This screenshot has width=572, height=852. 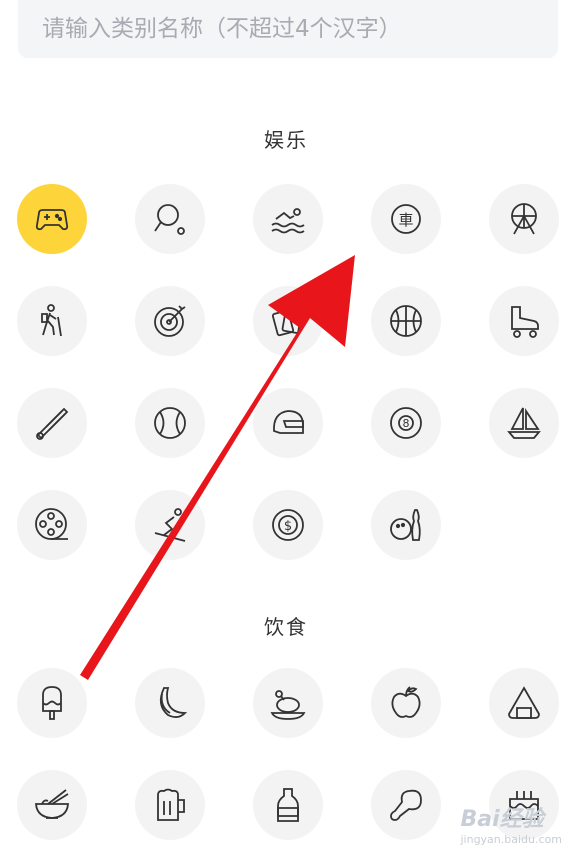 I want to click on car-badge-icon: 車, so click(x=406, y=219).